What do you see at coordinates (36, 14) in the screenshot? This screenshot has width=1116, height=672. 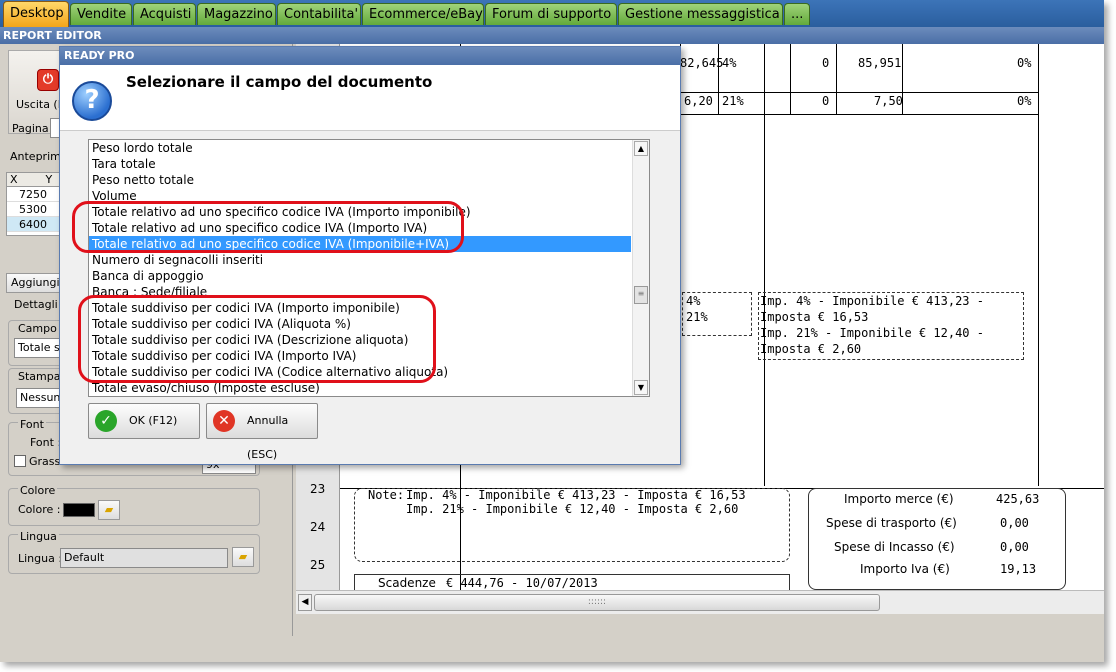 I see `tab-desktop: Desktop` at bounding box center [36, 14].